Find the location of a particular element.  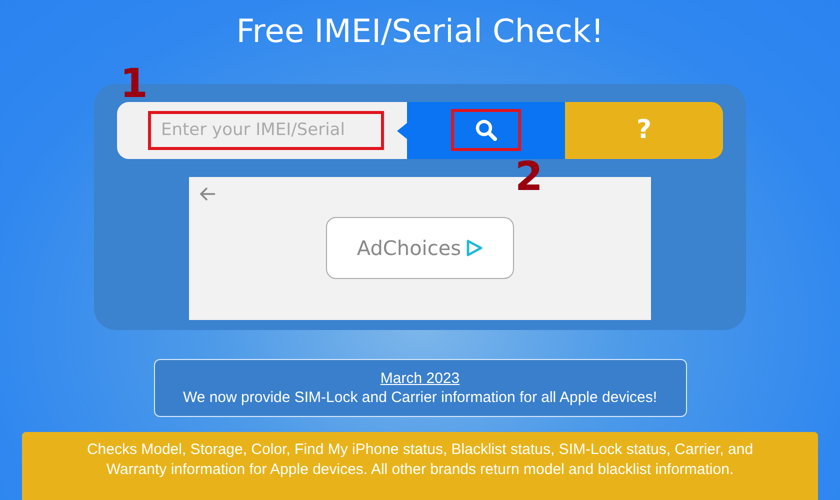

adchoices-label: AdChoices is located at coordinates (409, 248).